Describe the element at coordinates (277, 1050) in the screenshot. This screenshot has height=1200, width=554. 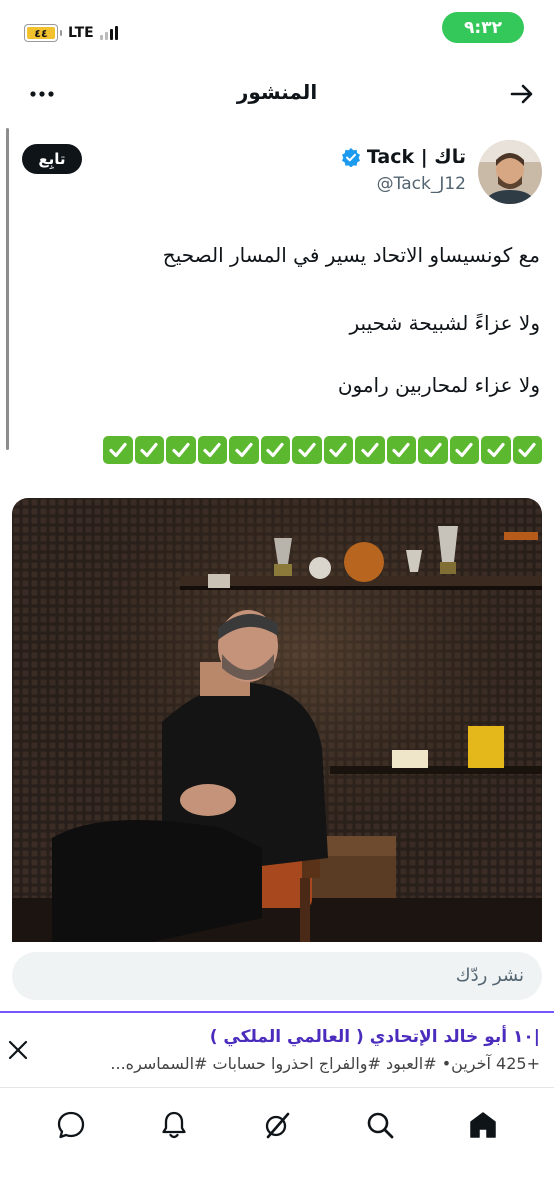
I see `notification-banner` at that location.